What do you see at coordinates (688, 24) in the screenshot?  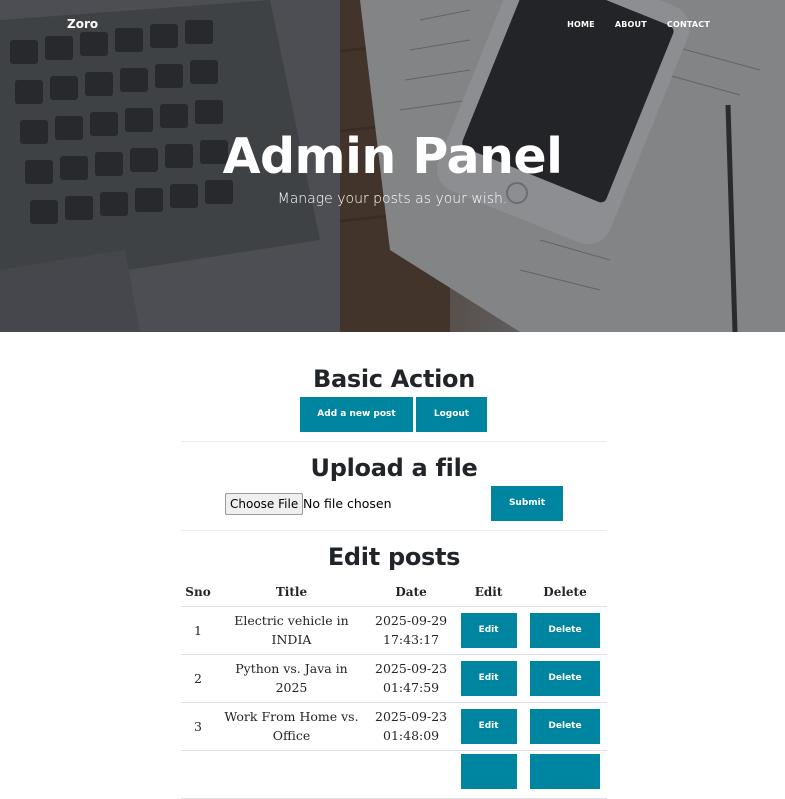 I see `nav-link-contact: CONTACT` at bounding box center [688, 24].